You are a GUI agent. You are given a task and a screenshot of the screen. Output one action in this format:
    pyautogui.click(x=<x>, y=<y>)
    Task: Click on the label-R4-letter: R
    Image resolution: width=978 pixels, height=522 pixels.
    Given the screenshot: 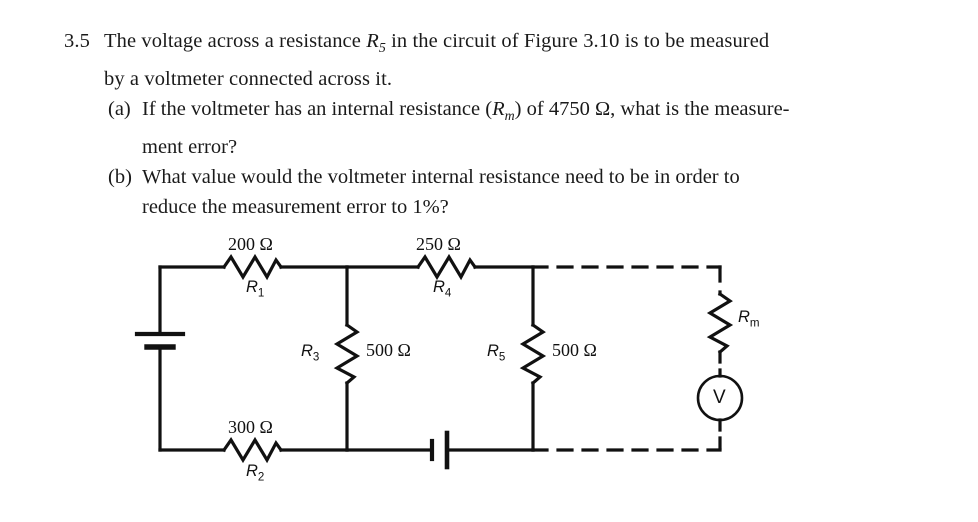 What is the action you would take?
    pyautogui.click(x=439, y=287)
    